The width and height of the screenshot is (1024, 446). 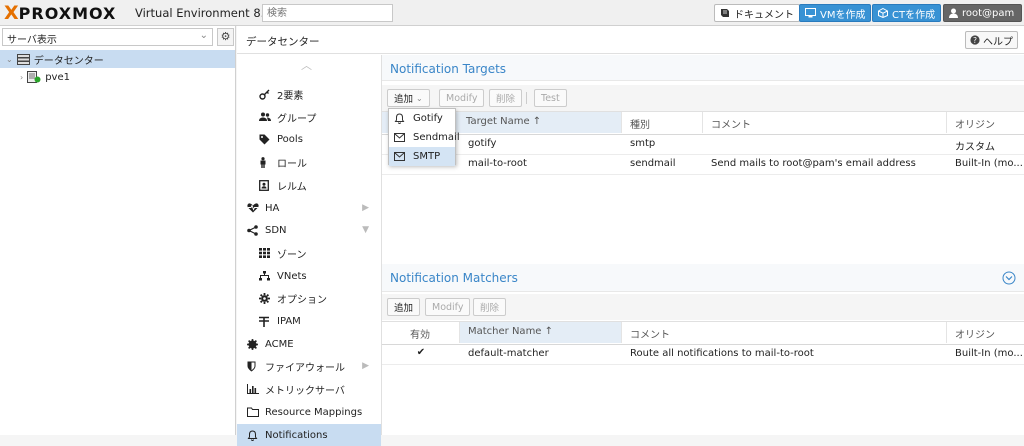 I want to click on targets-test-button: Test, so click(x=550, y=98).